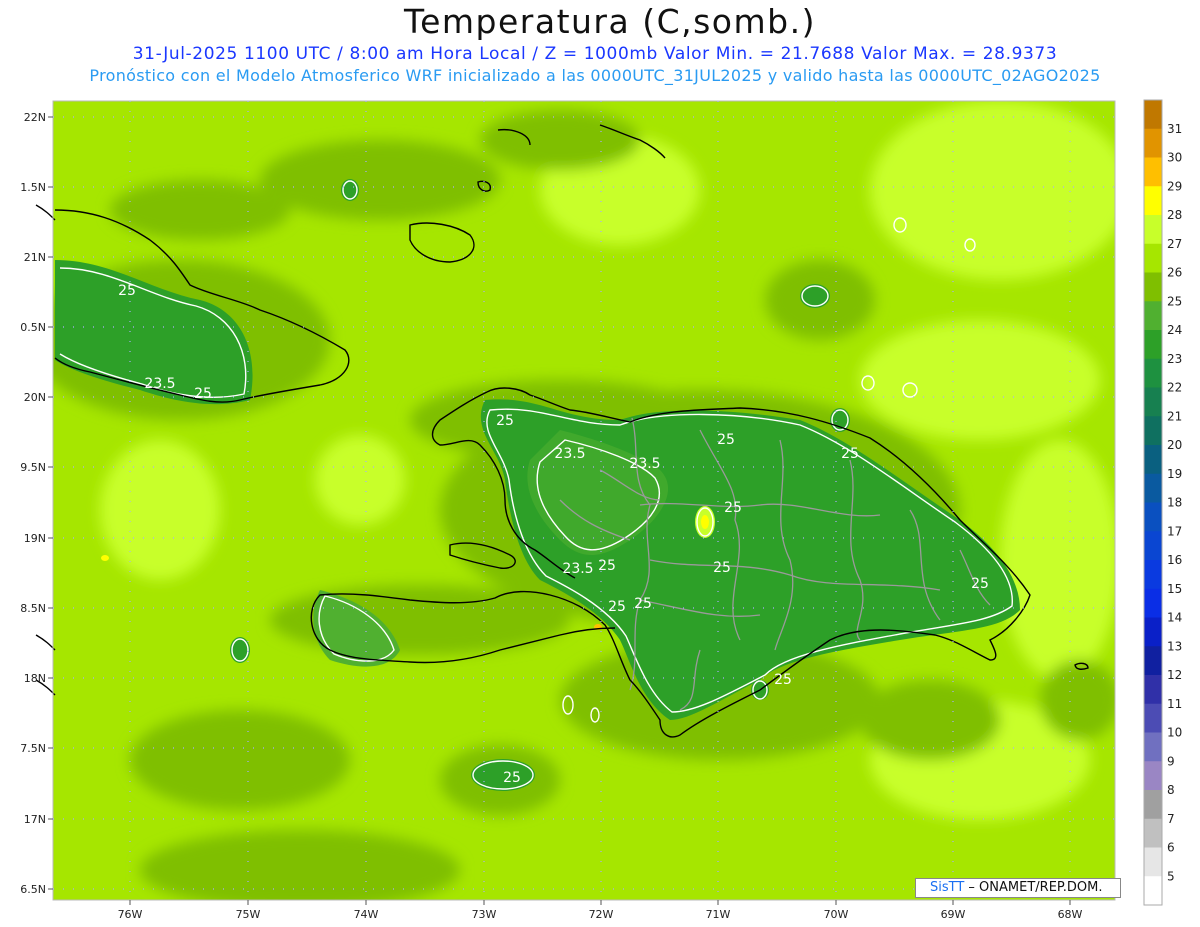 The height and width of the screenshot is (927, 1200). I want to click on colorbar-label: 22, so click(1174, 388).